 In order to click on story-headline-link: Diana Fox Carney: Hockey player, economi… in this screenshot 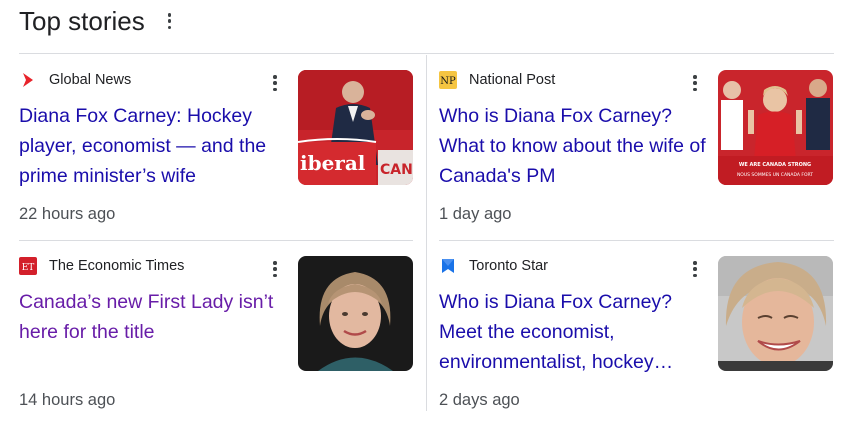, I will do `click(155, 146)`.